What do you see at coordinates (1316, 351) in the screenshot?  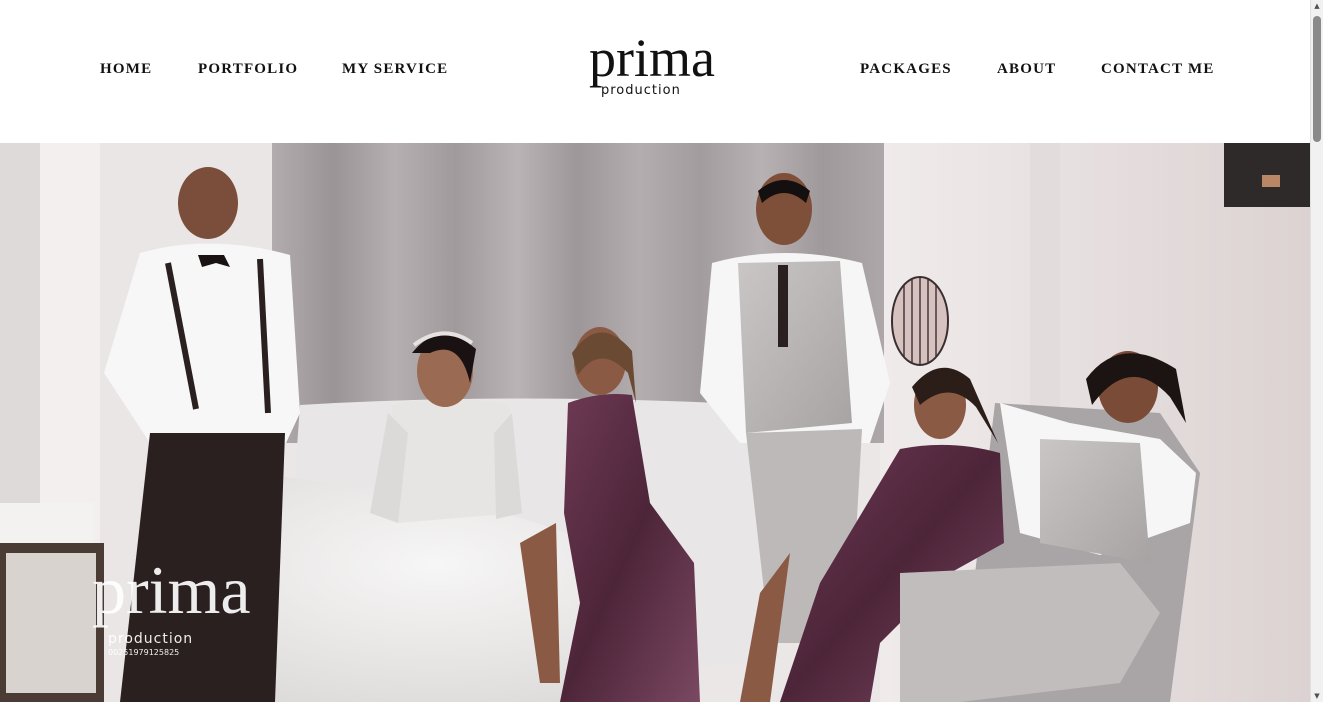 I see `vertical-scrollbar: ▲ ▼` at bounding box center [1316, 351].